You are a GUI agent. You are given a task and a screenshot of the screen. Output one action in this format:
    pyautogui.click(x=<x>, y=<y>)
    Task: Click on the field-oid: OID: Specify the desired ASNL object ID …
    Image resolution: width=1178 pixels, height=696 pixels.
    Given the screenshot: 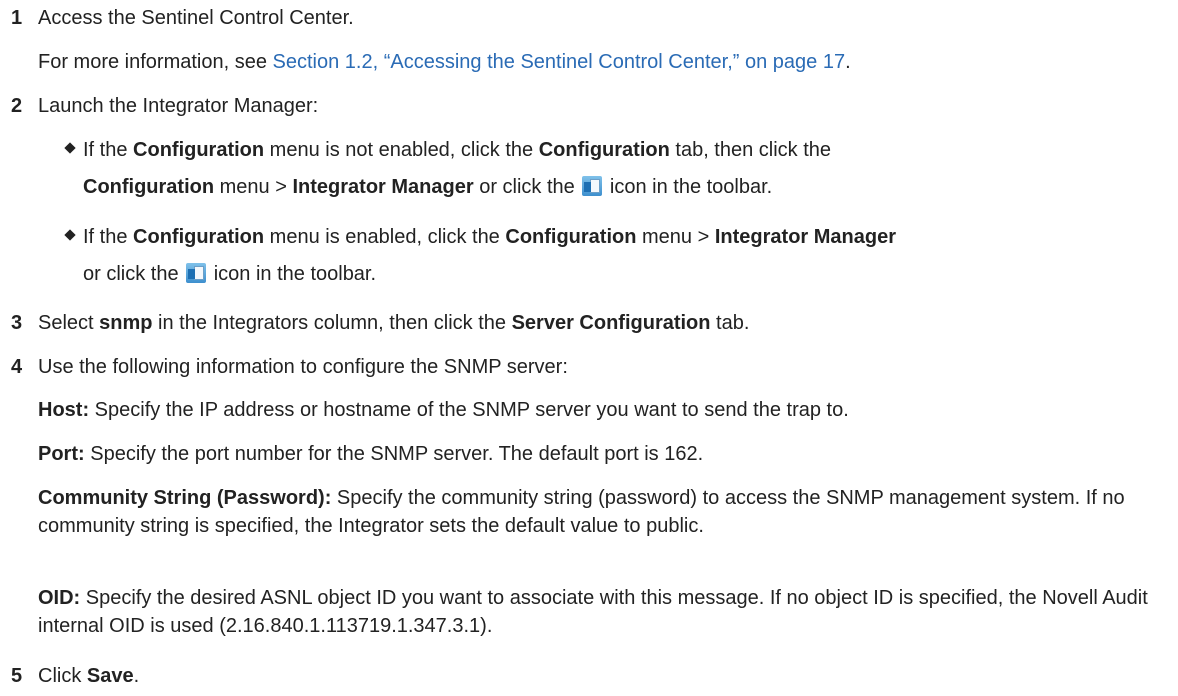 What is the action you would take?
    pyautogui.click(x=593, y=612)
    